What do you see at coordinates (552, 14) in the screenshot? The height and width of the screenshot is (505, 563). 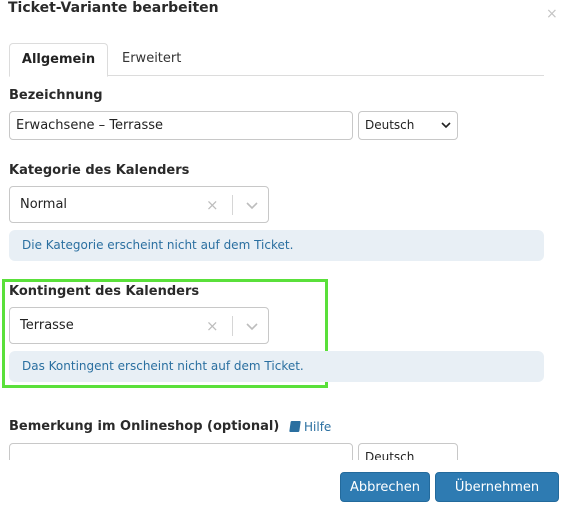 I see `close-icon: ×` at bounding box center [552, 14].